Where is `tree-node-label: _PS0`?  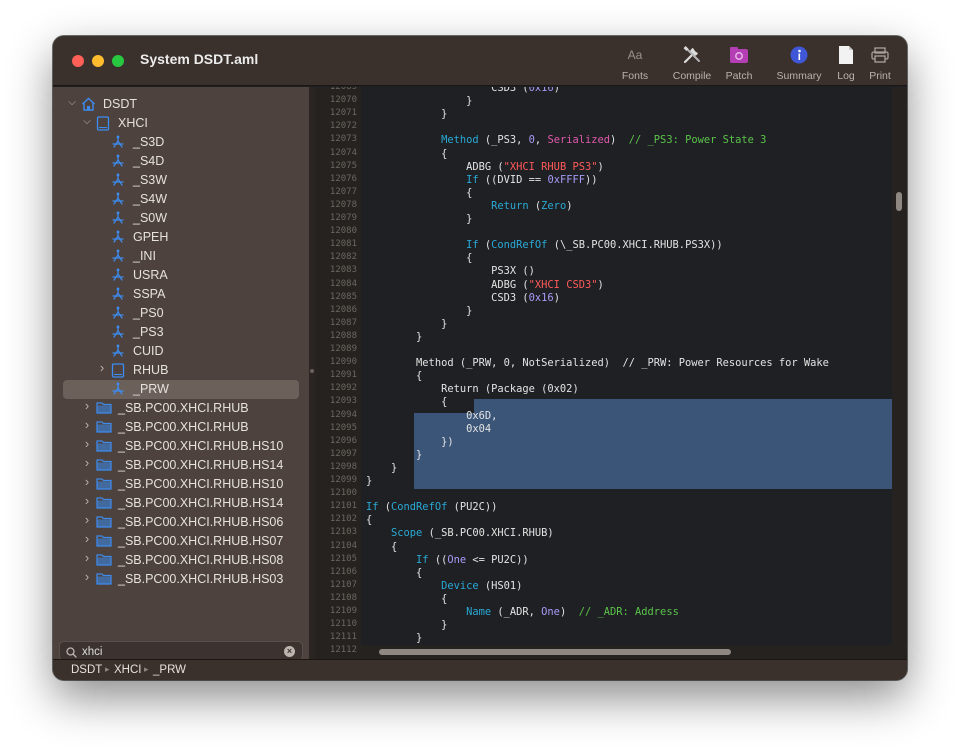
tree-node-label: _PS0 is located at coordinates (148, 313).